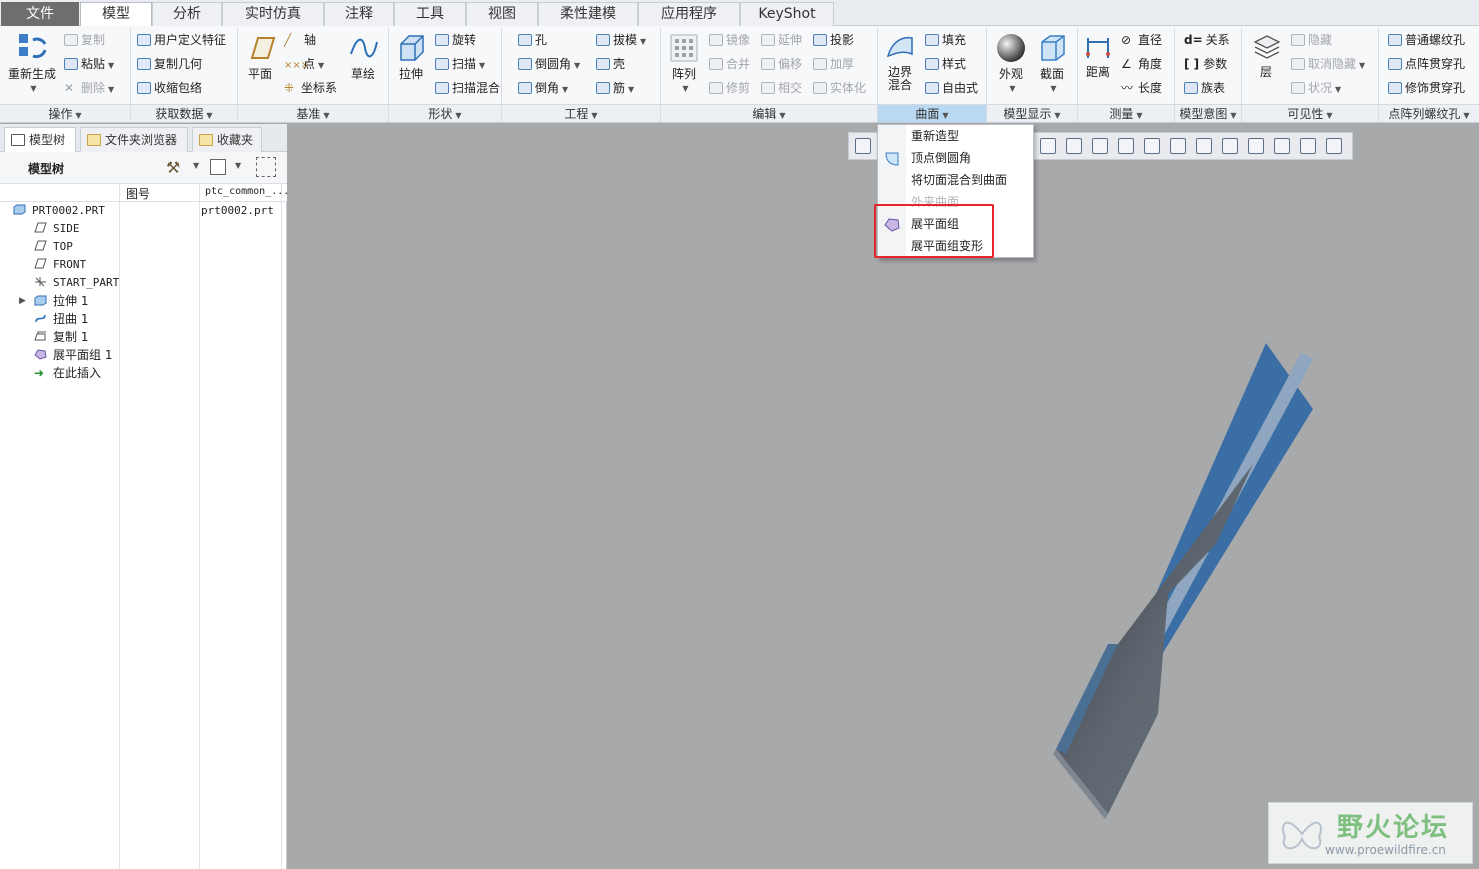  What do you see at coordinates (1256, 146) in the screenshot?
I see `spin-center-icon` at bounding box center [1256, 146].